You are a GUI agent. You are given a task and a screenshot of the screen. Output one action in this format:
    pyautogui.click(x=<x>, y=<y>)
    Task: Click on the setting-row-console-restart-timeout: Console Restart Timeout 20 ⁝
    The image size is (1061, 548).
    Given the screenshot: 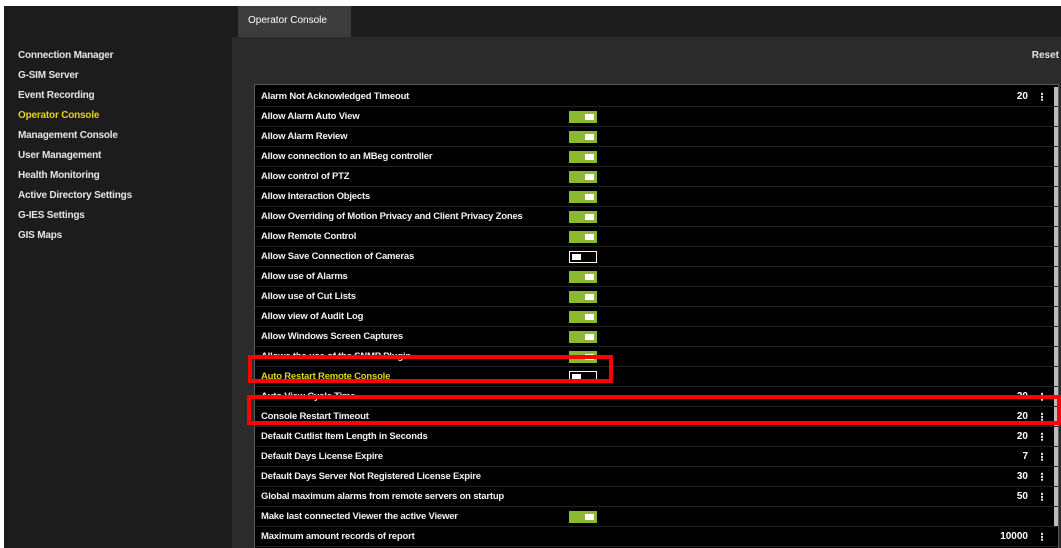 What is the action you would take?
    pyautogui.click(x=656, y=417)
    